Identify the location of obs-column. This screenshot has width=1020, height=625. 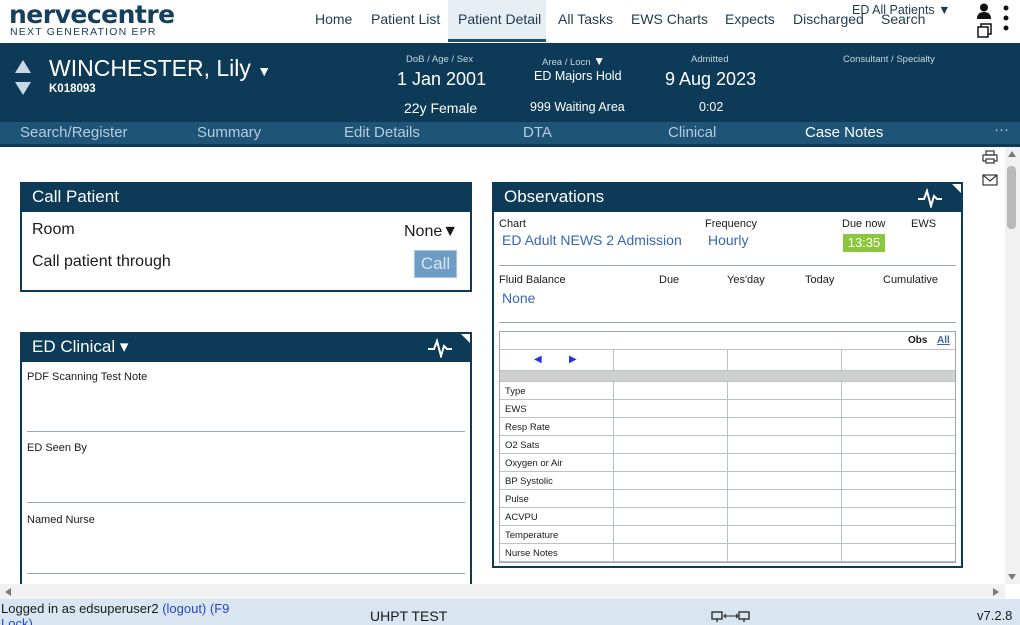
(785, 360).